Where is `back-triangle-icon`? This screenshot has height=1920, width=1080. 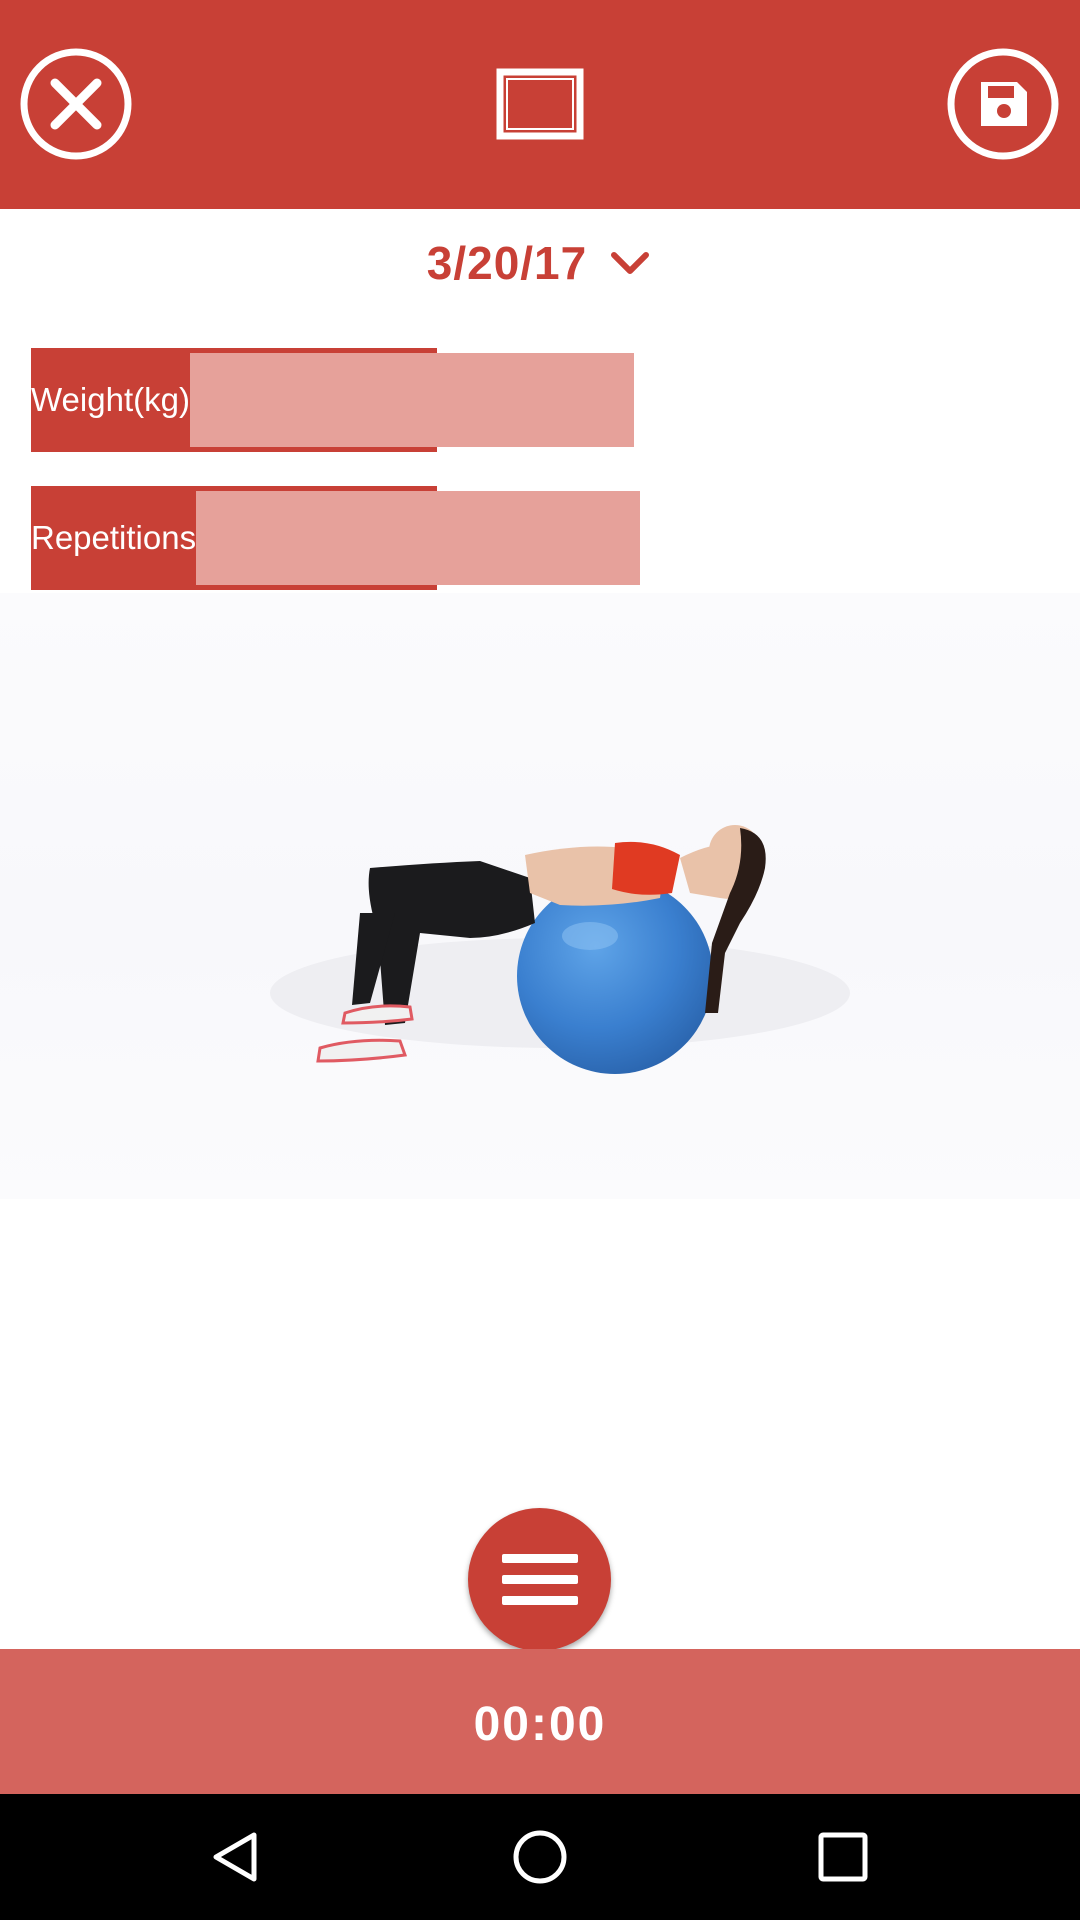
back-triangle-icon is located at coordinates (235, 1857).